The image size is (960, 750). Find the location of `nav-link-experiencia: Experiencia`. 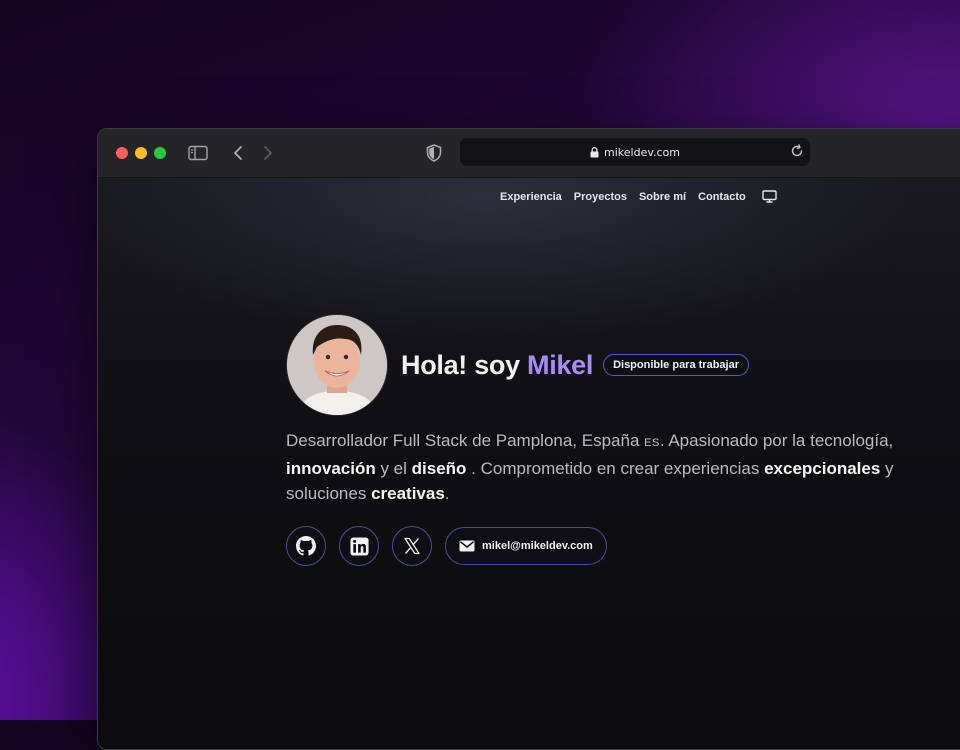

nav-link-experiencia: Experiencia is located at coordinates (531, 197).